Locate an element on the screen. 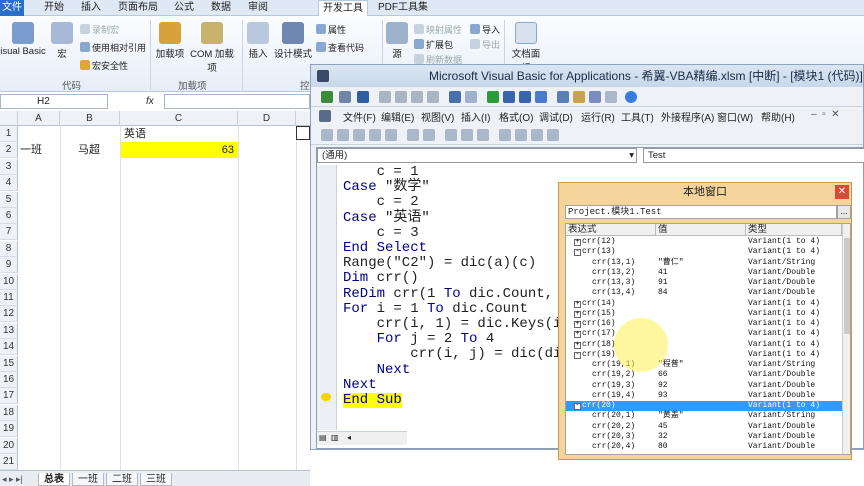 This screenshot has height=486, width=864. clear-bookmarks-icon is located at coordinates (553, 135).